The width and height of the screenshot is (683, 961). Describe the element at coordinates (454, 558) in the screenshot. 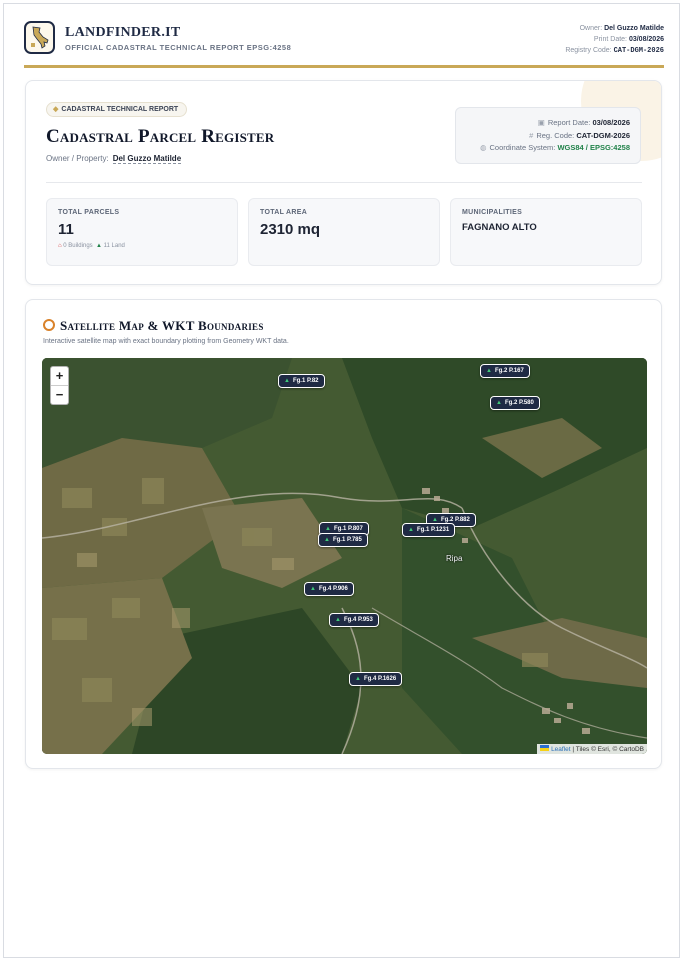

I see `place-label: Ripa` at that location.